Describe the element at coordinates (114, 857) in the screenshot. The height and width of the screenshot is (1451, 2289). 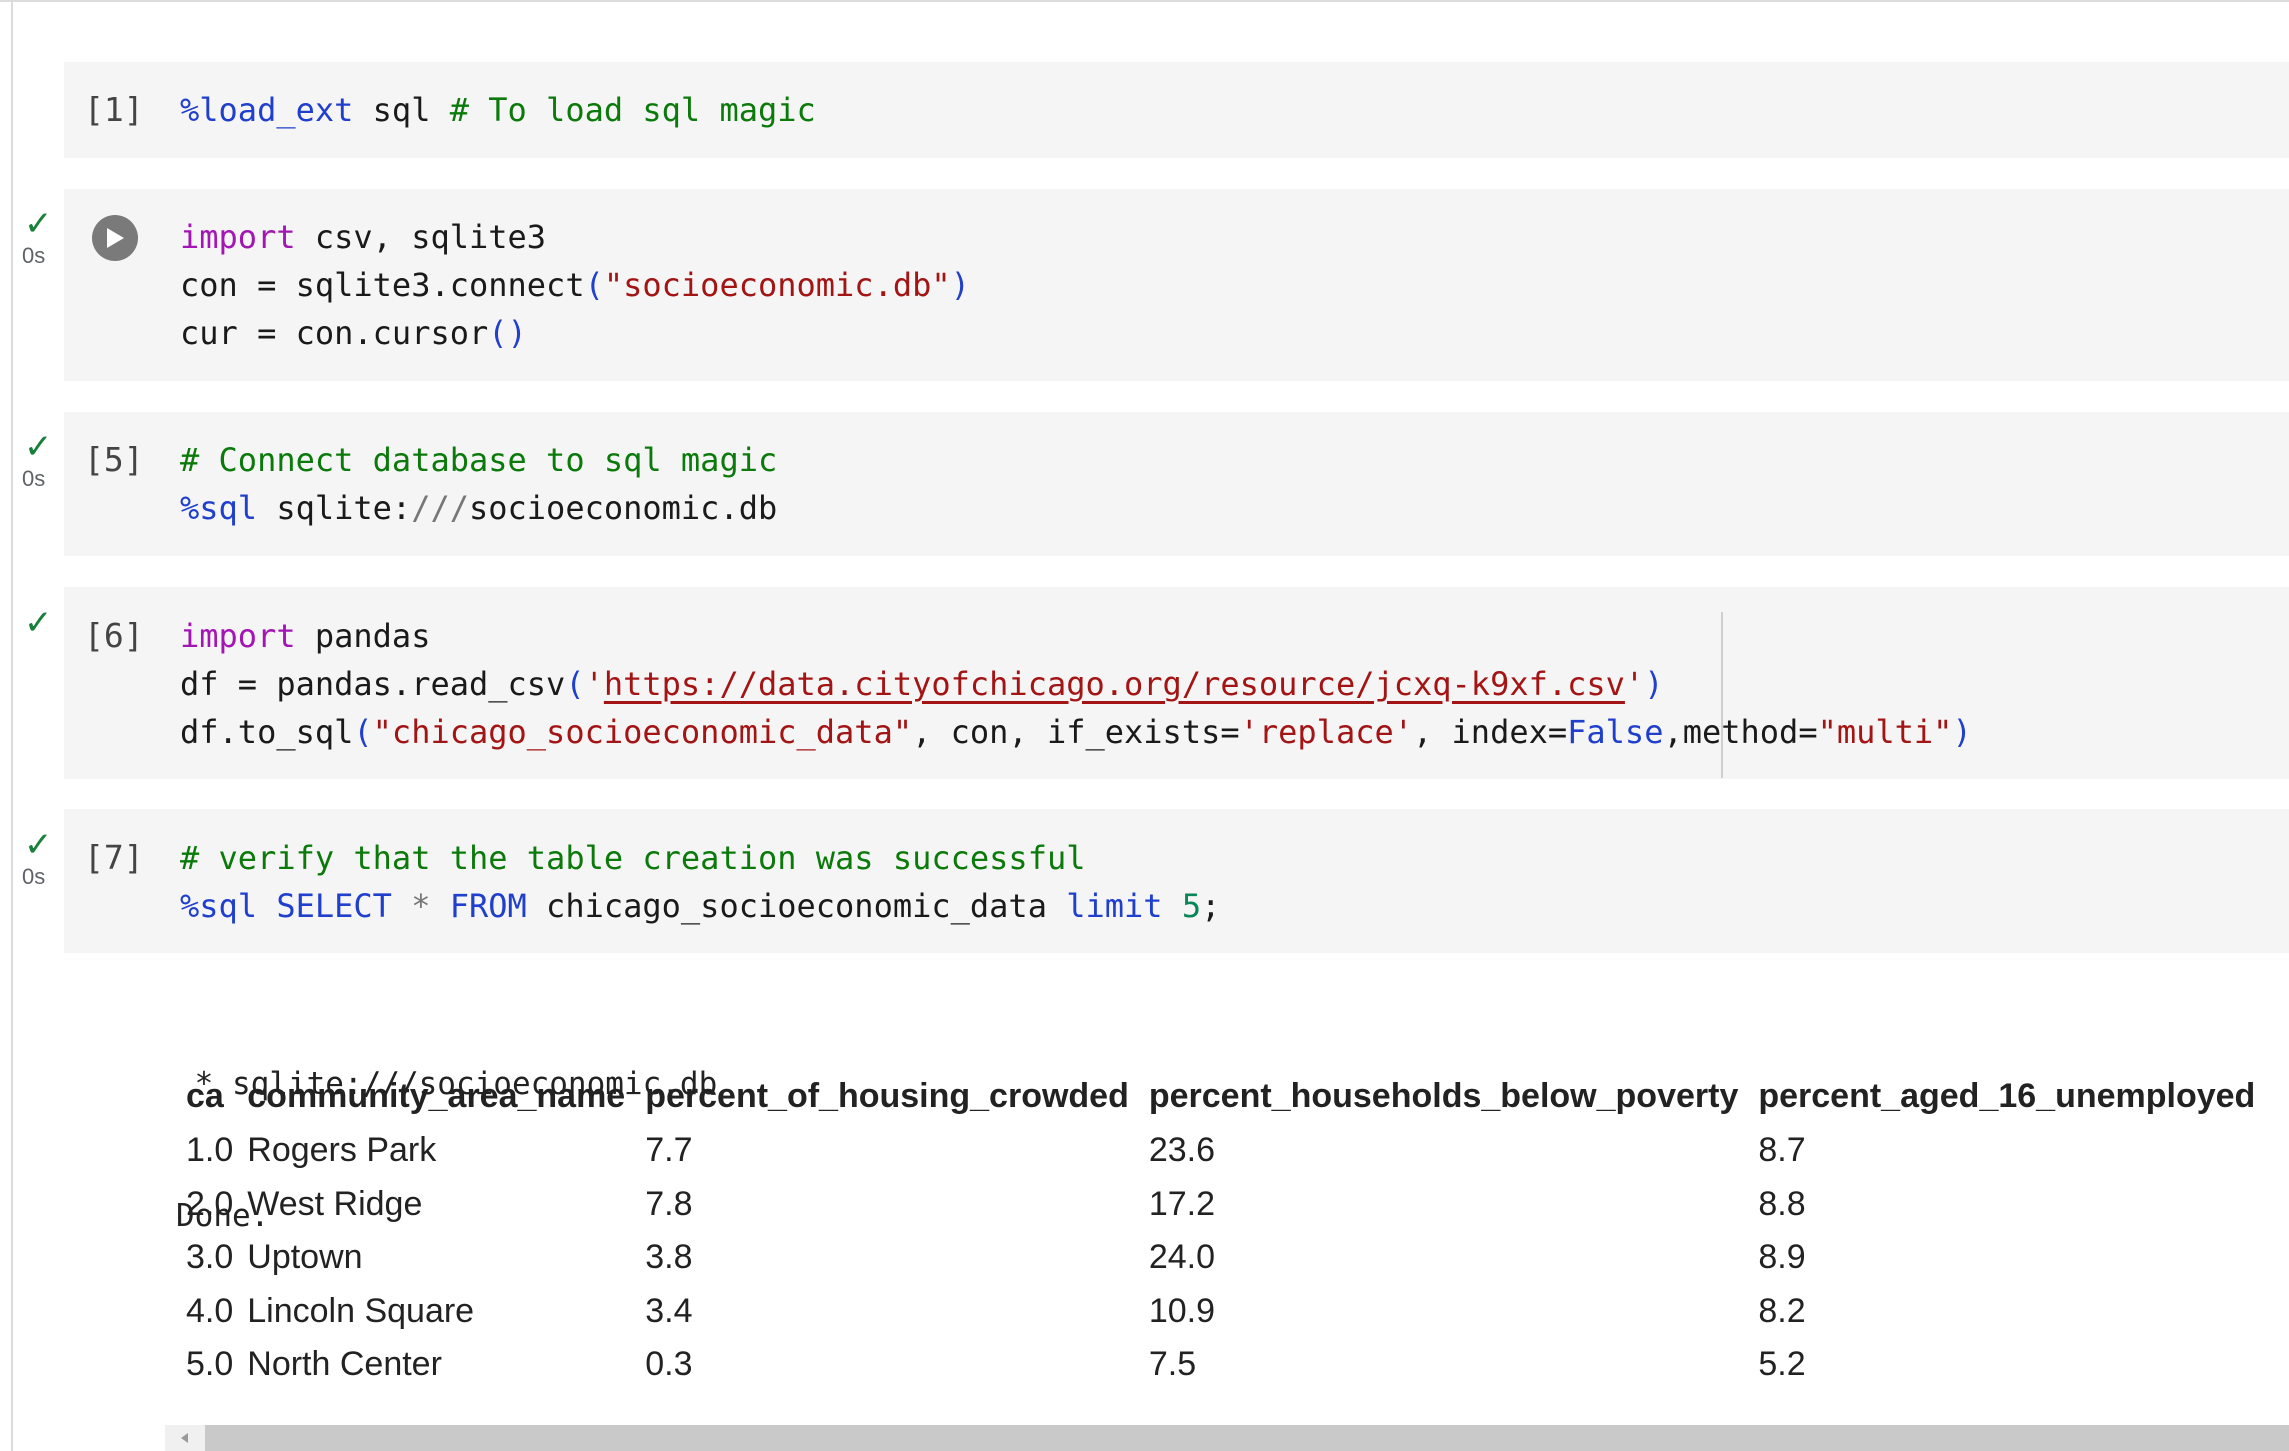
I see `execution-count: [7]` at that location.